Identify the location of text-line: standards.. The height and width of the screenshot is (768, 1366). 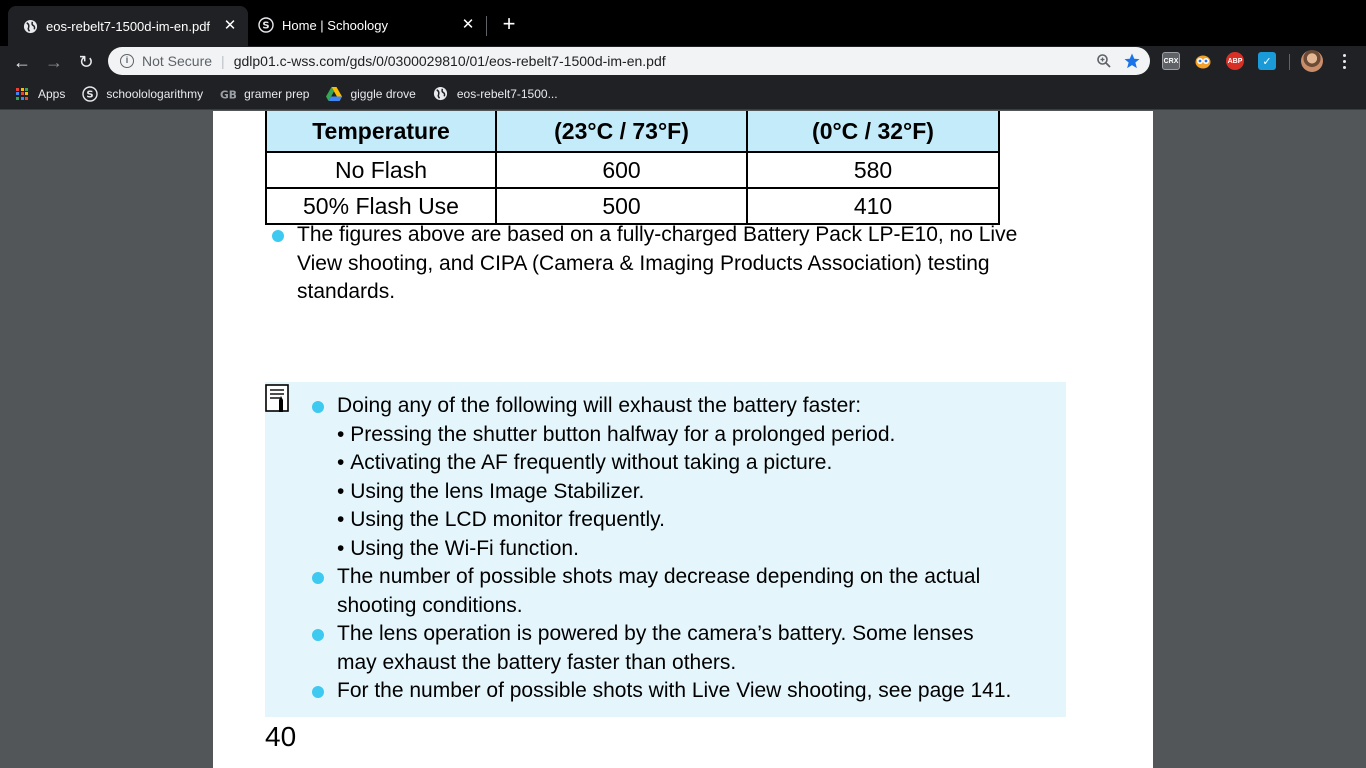
(346, 291).